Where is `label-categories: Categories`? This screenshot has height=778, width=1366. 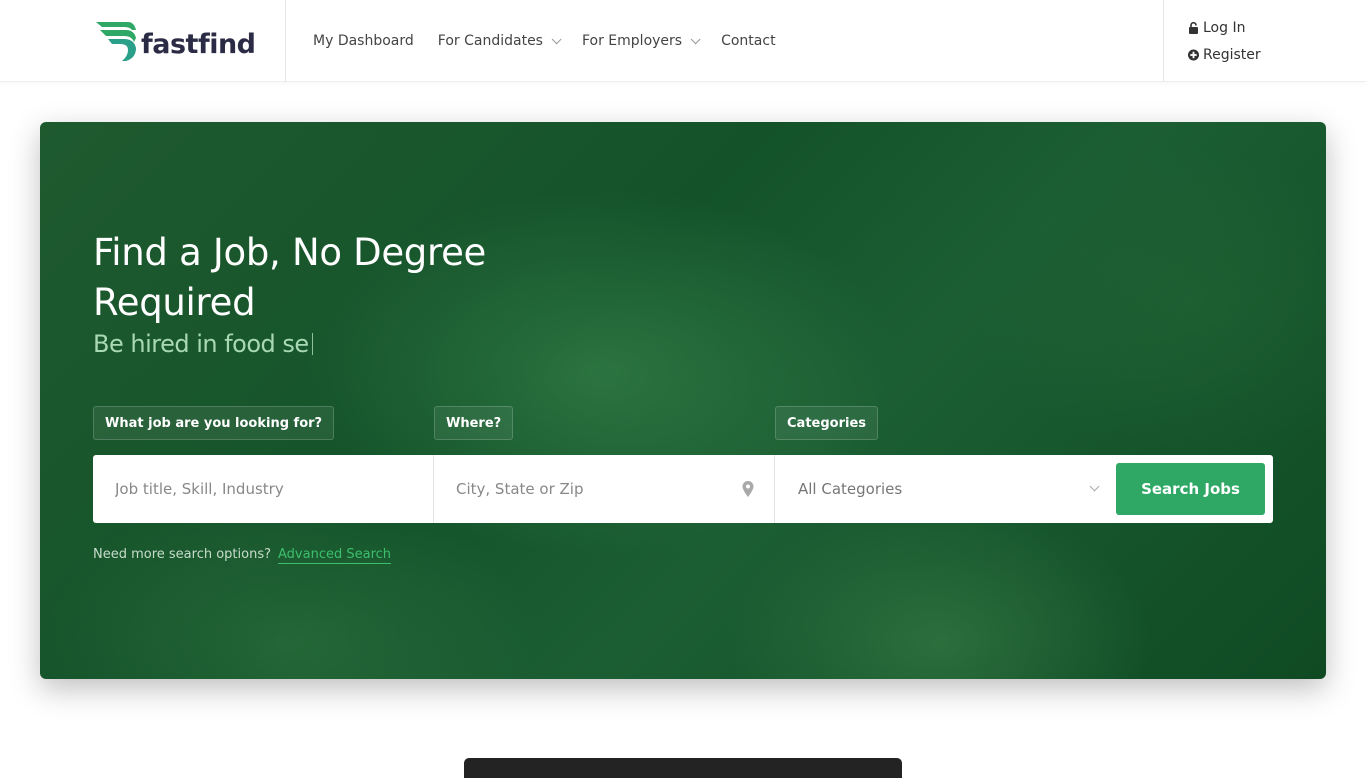 label-categories: Categories is located at coordinates (827, 423).